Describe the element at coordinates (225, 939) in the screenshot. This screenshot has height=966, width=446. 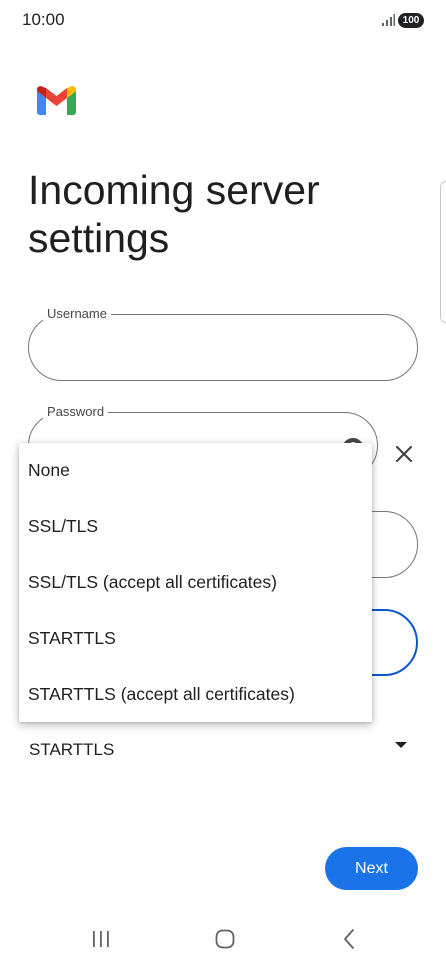
I see `home-icon` at that location.